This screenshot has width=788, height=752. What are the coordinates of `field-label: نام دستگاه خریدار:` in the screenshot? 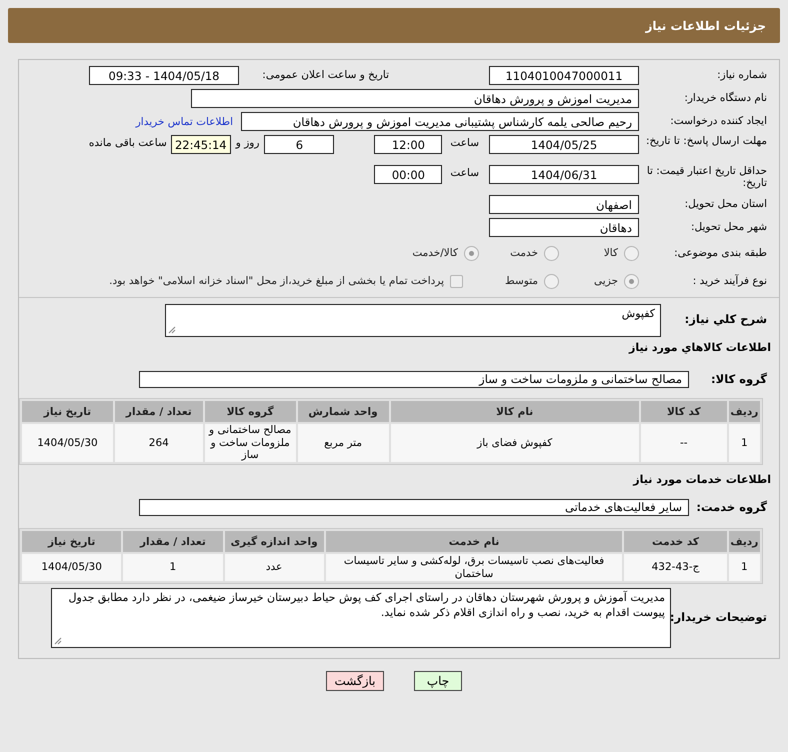 It's located at (725, 98).